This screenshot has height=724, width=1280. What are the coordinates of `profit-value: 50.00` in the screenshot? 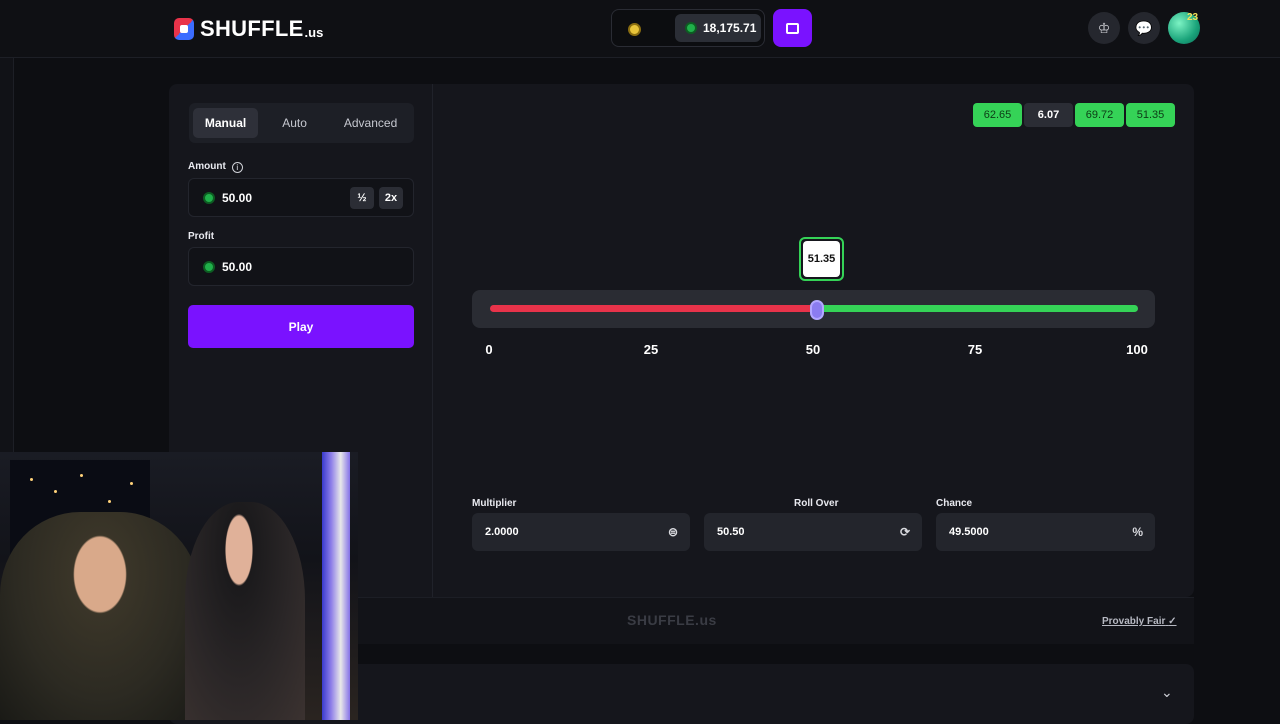 It's located at (237, 266).